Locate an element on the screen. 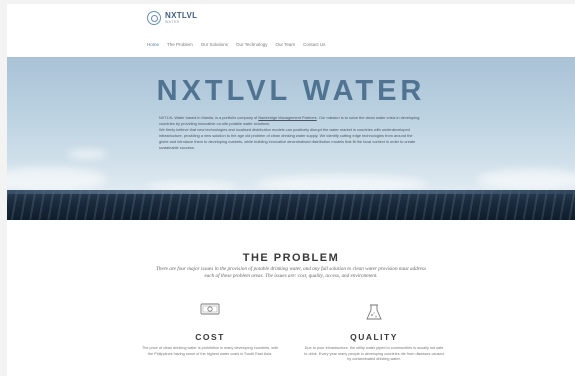 The height and width of the screenshot is (376, 575). quality-title: QUALITY is located at coordinates (374, 337).